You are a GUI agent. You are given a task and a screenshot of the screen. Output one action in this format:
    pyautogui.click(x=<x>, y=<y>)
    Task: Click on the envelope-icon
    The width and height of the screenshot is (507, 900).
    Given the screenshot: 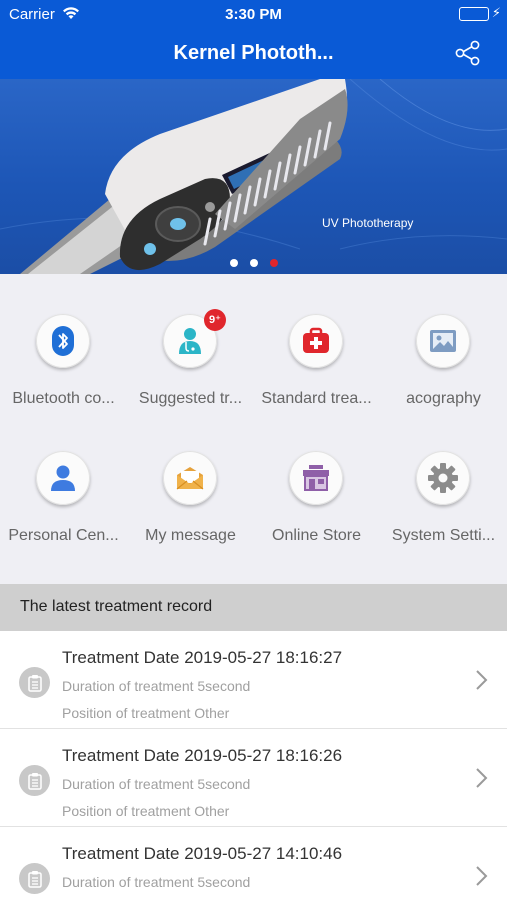 What is the action you would take?
    pyautogui.click(x=190, y=478)
    